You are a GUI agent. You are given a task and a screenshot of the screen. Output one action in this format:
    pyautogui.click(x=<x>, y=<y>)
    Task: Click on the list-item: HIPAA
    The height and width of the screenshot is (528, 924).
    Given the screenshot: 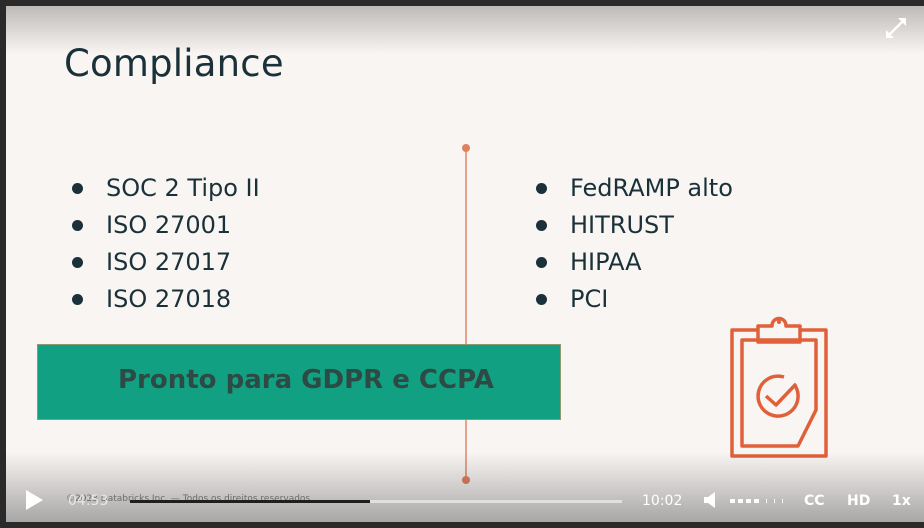 What is the action you would take?
    pyautogui.click(x=634, y=262)
    